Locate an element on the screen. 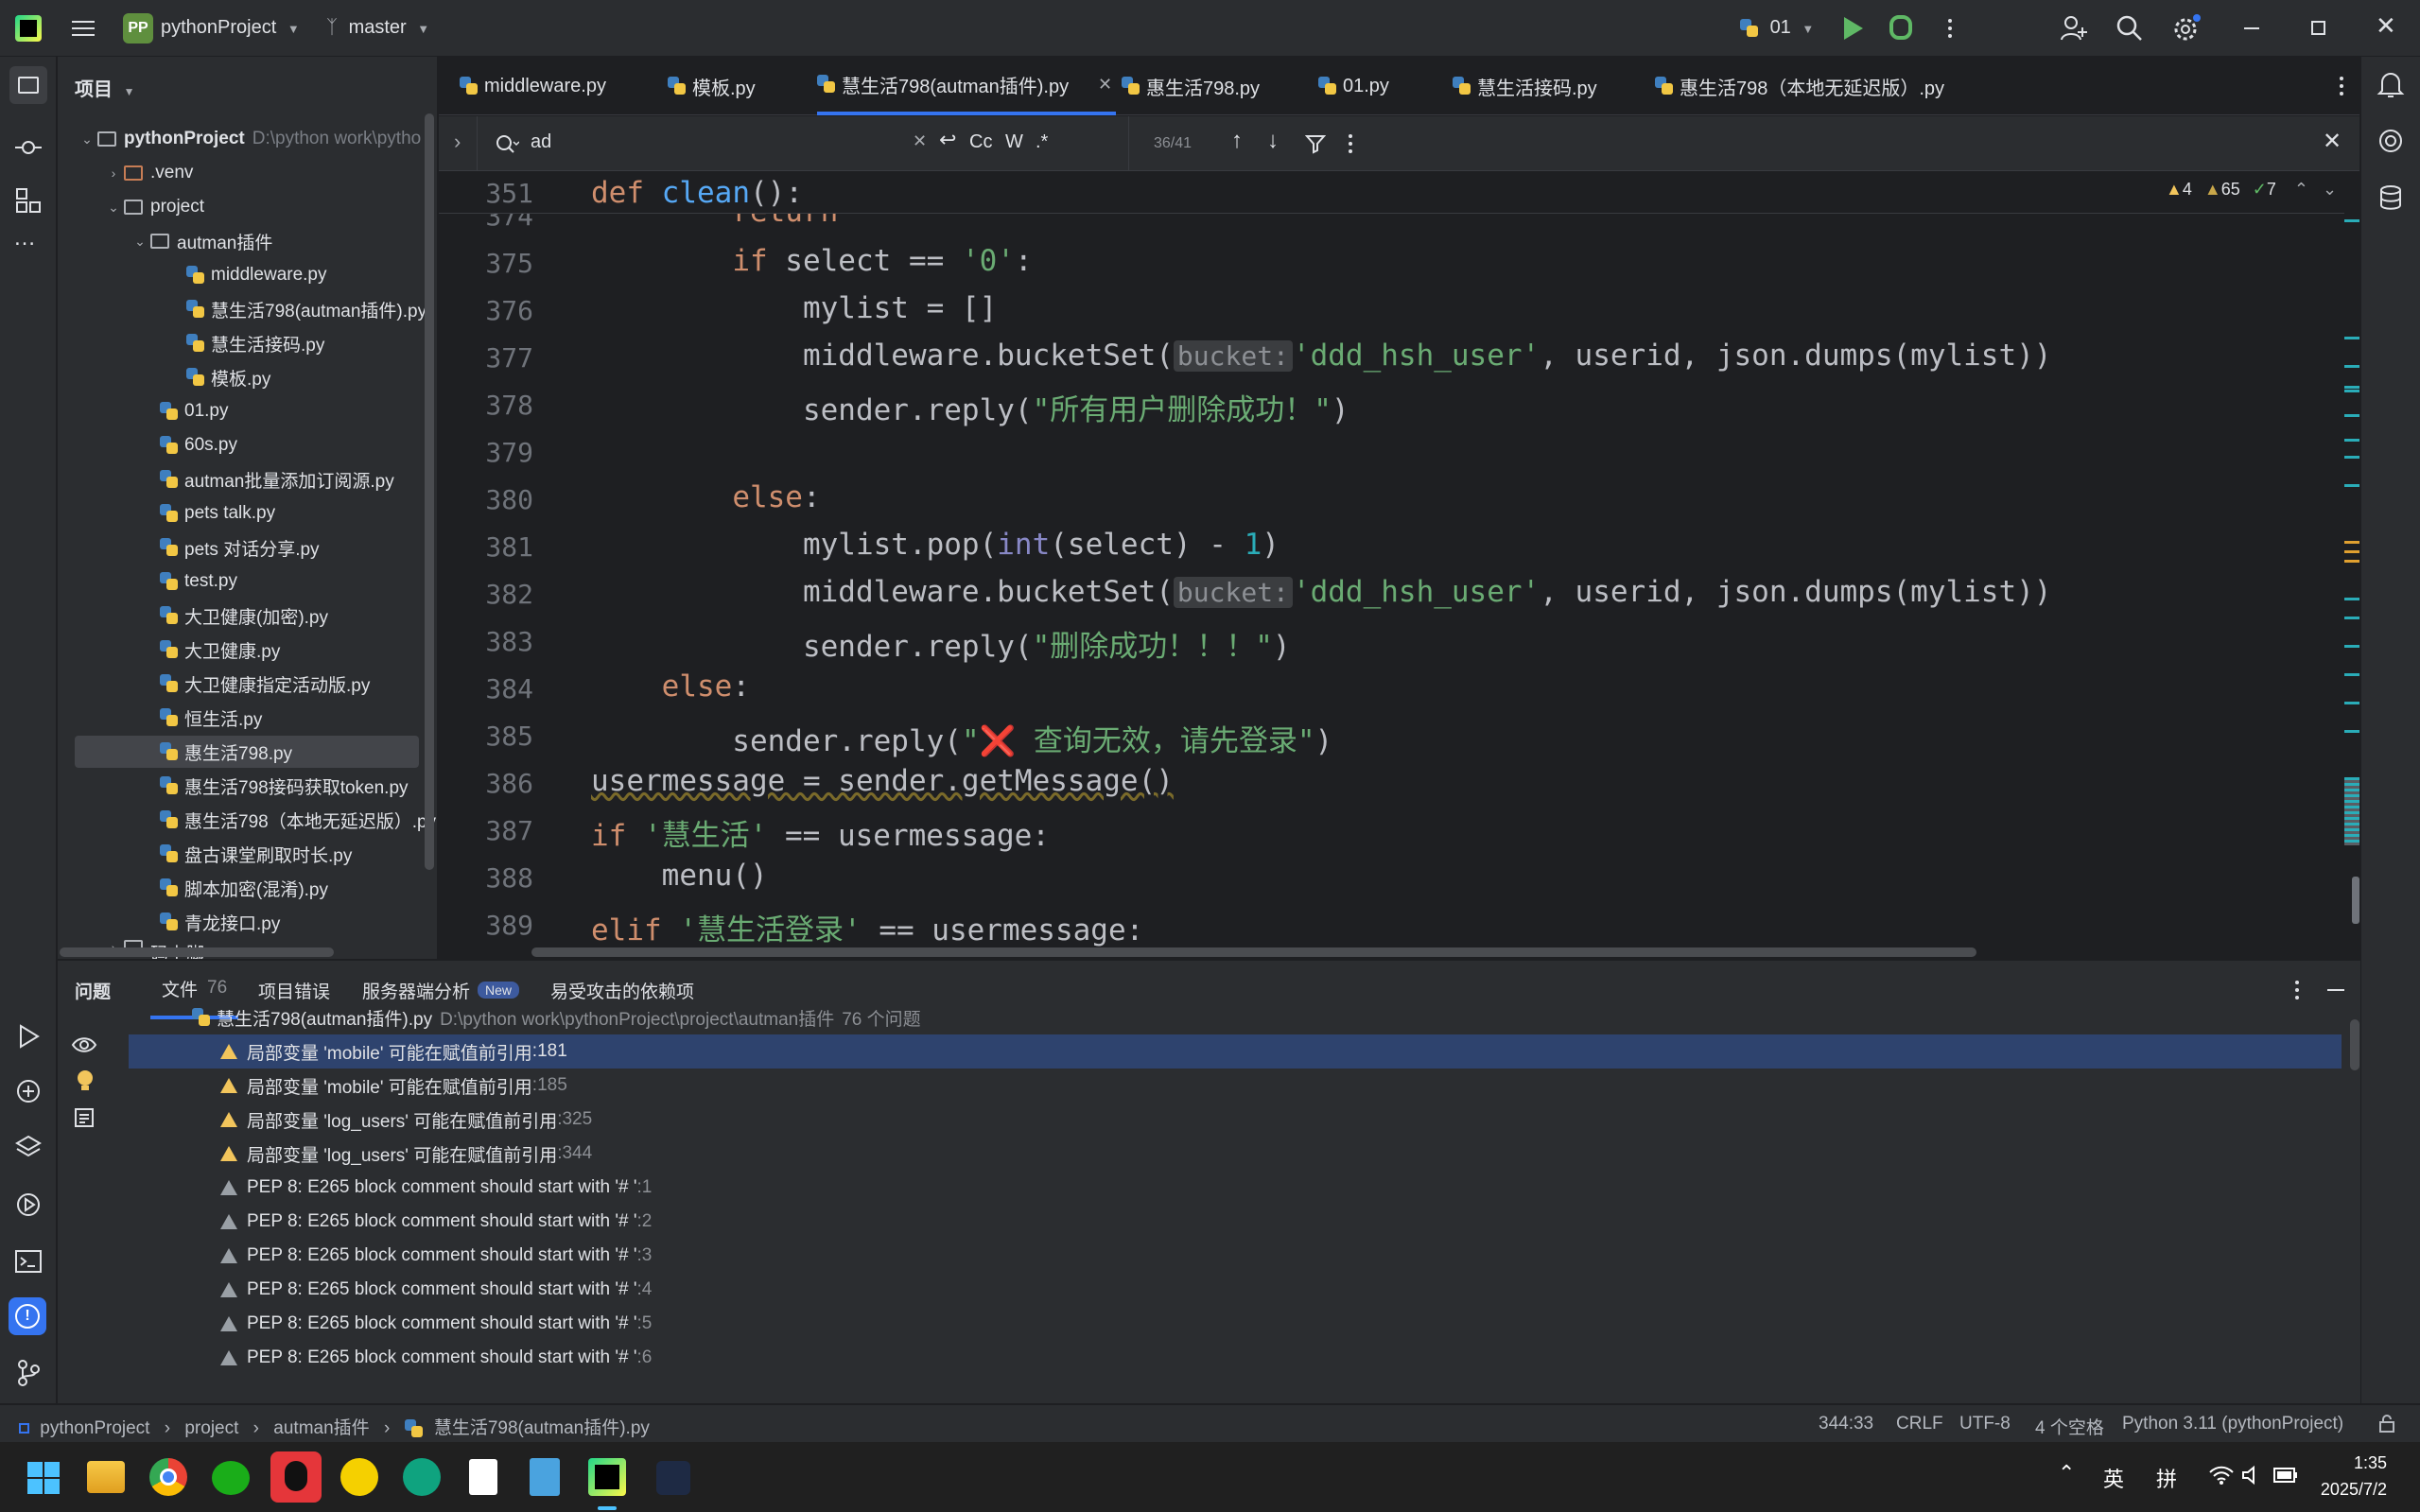 This screenshot has height=1512, width=2420. tree-file: 盘古课堂刷取时长.py is located at coordinates (256, 854).